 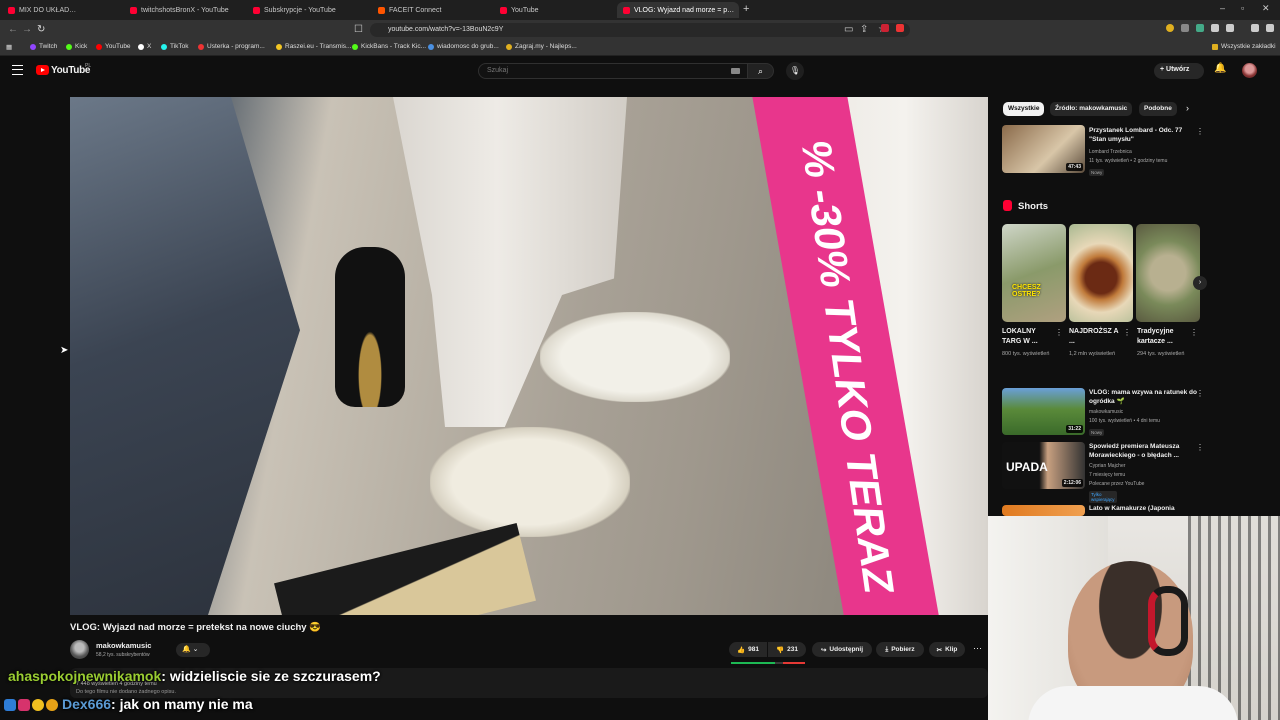 What do you see at coordinates (144, 46) in the screenshot?
I see `bookmark-x: X` at bounding box center [144, 46].